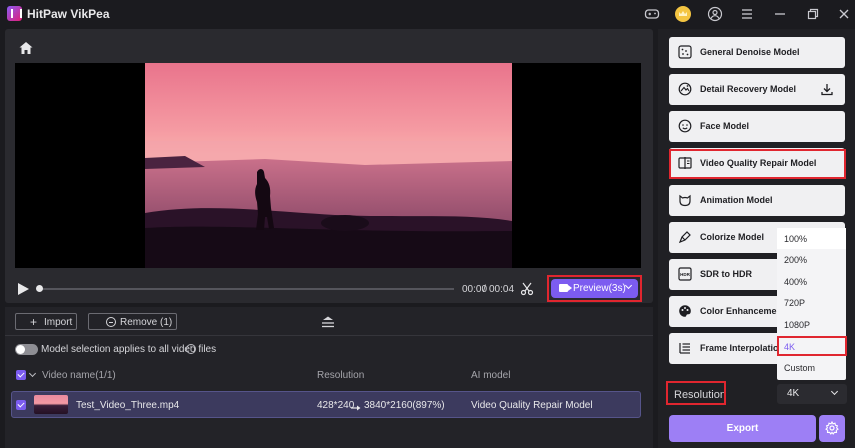  What do you see at coordinates (532, 405) in the screenshot?
I see `row-ai-model: Video Quality Repair Model` at bounding box center [532, 405].